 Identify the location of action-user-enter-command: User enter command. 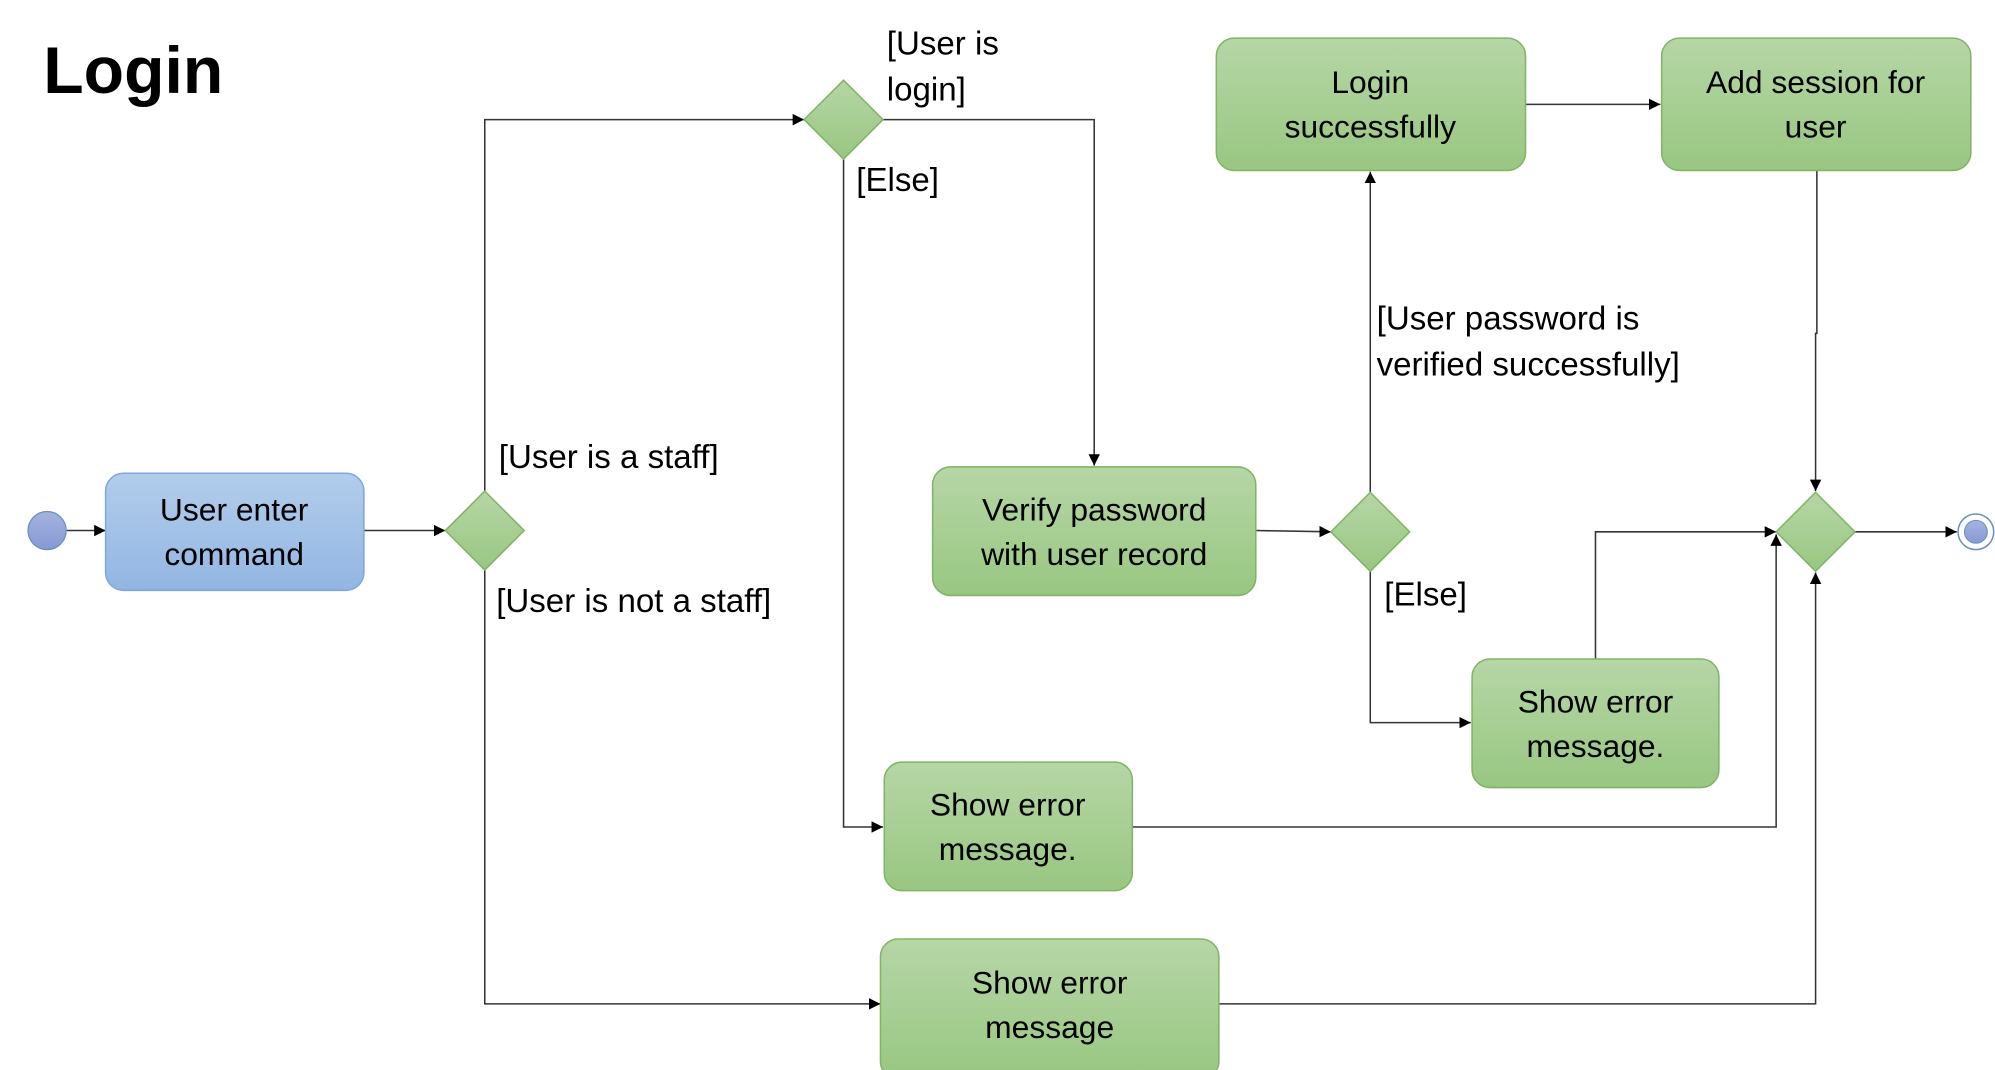
(234, 532).